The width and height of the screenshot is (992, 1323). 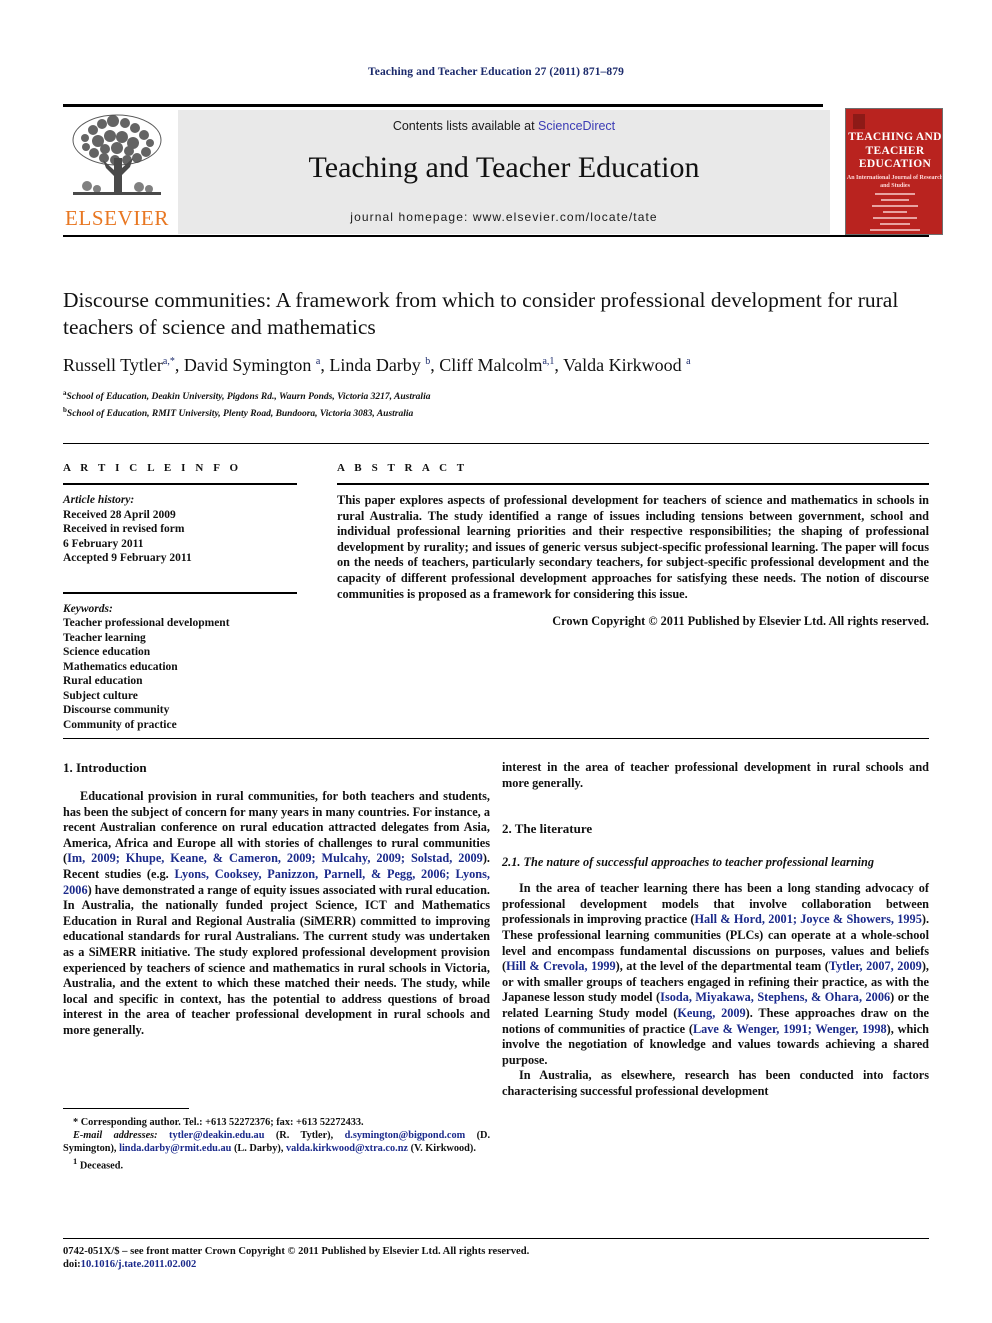 I want to click on author-marker: b, so click(x=428, y=361).